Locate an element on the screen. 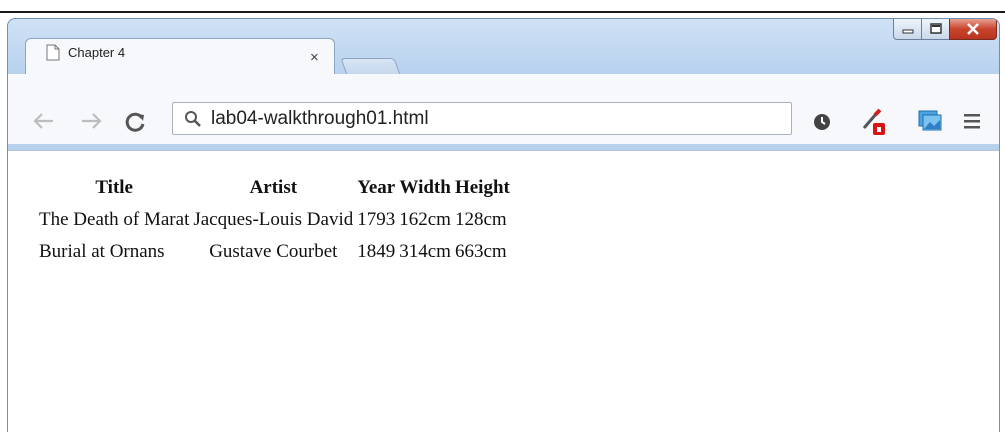  top-rule is located at coordinates (502, 12).